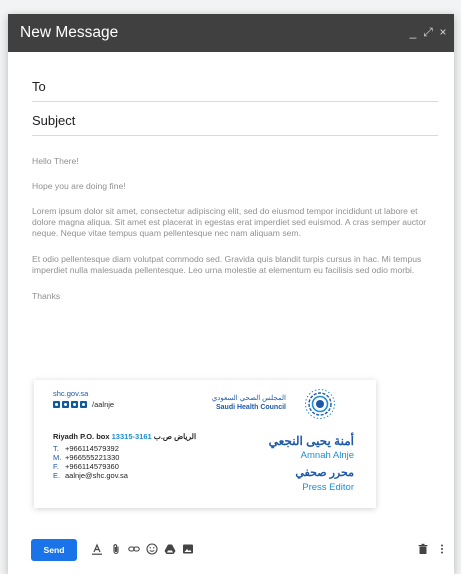  I want to click on signature-title-arabic: محرر صحفي, so click(324, 473).